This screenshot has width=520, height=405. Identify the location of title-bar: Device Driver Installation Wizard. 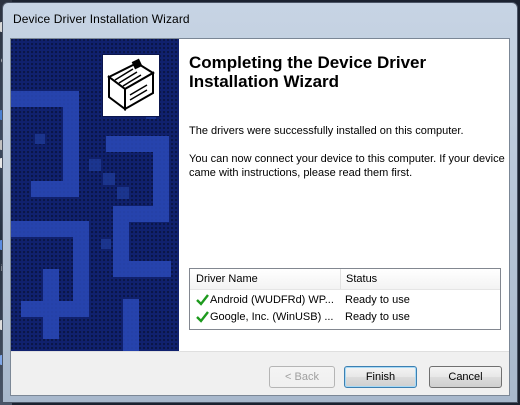
(260, 20).